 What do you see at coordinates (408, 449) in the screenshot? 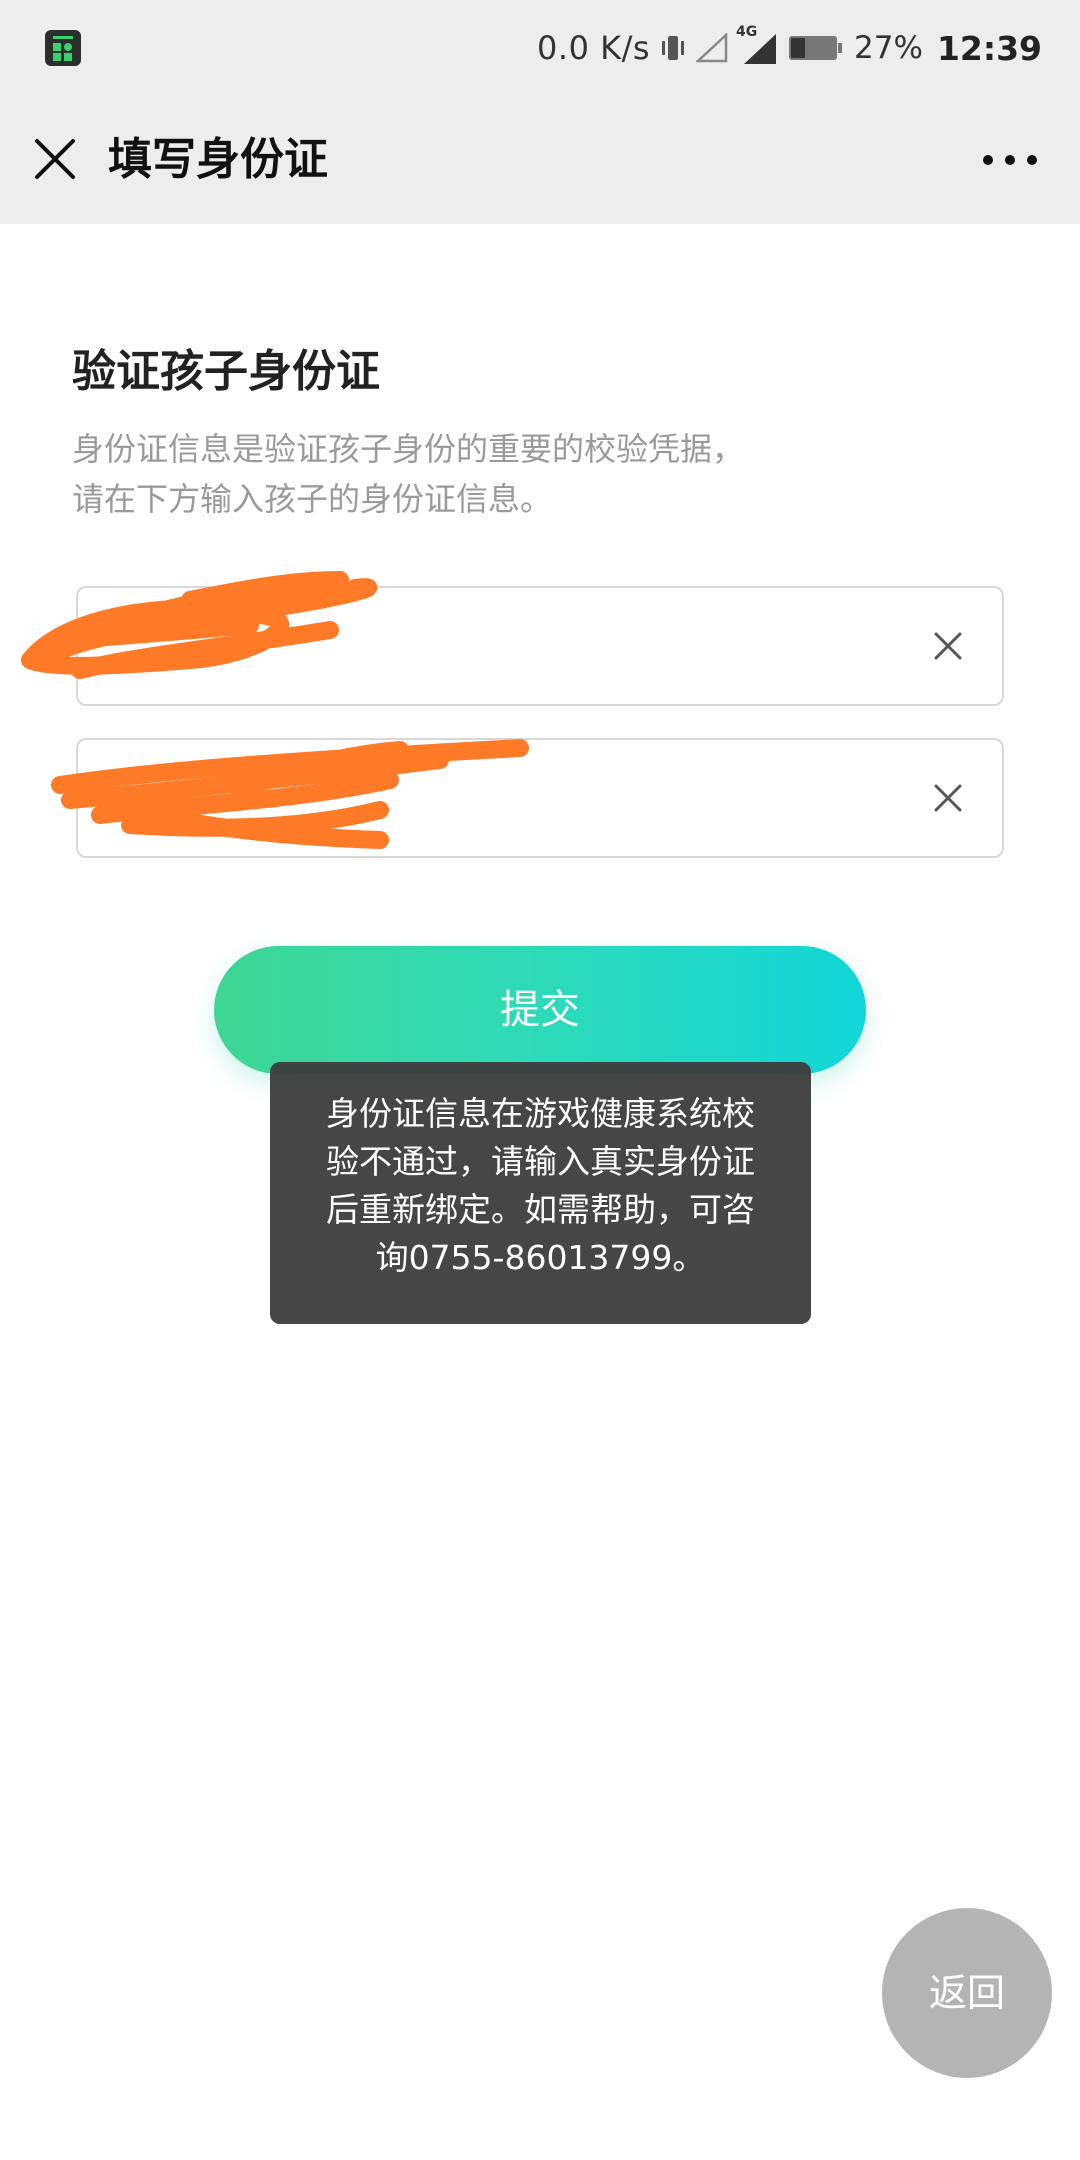
I see `description-line: 身份证信息是验证孩子身份的重要的校验凭据，` at bounding box center [408, 449].